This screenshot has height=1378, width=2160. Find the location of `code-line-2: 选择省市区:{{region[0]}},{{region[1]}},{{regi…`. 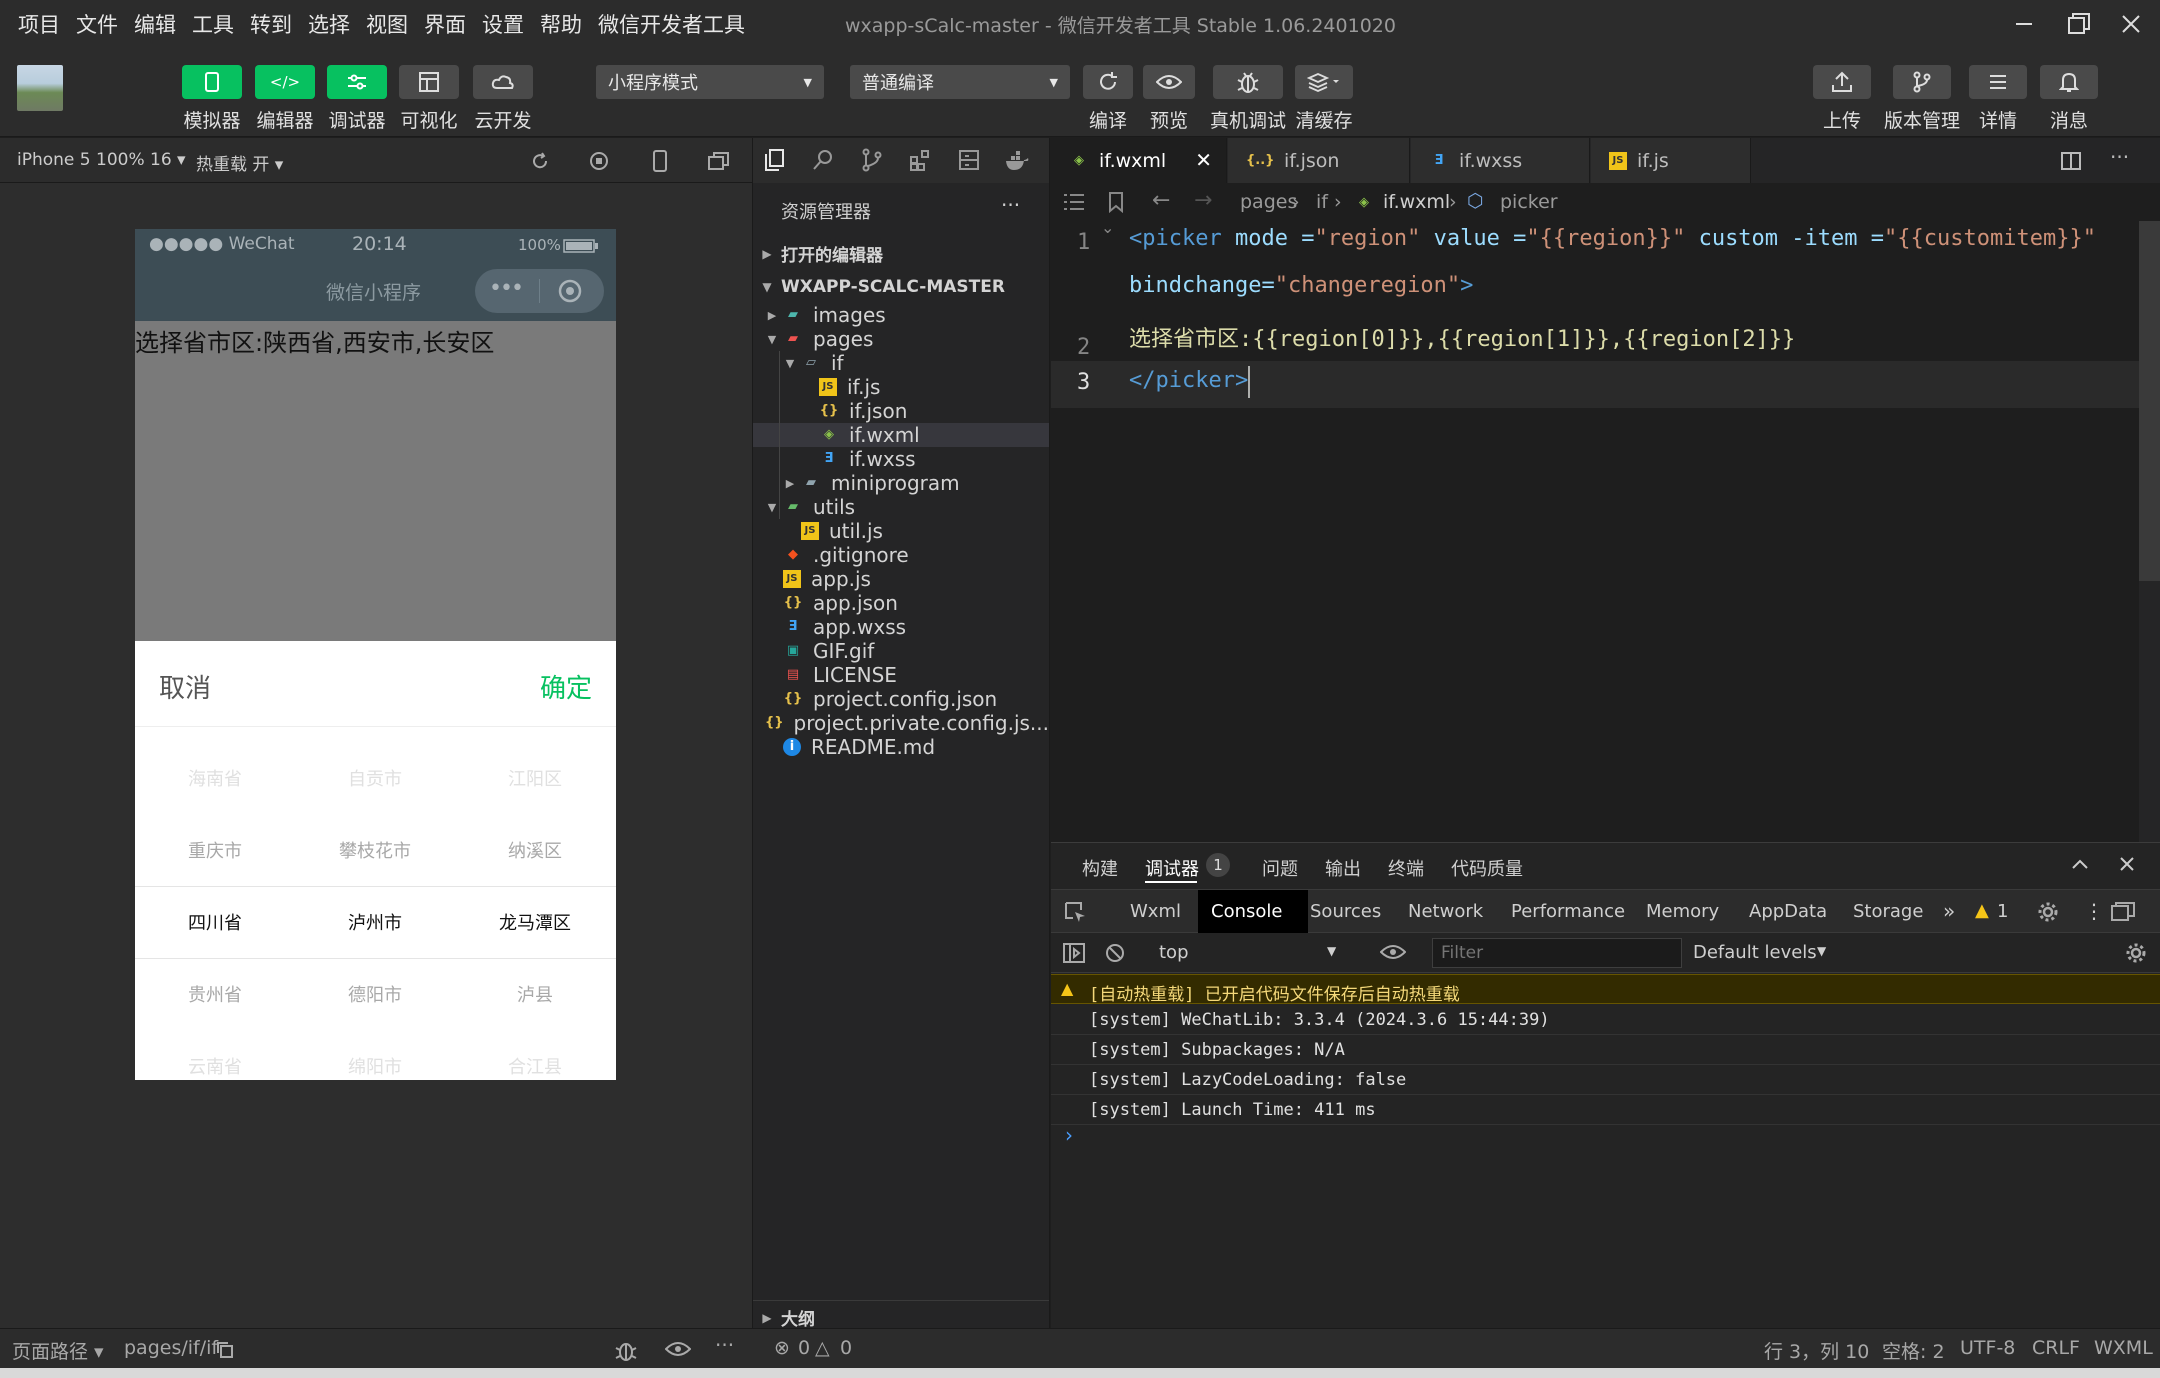

code-line-2: 选择省市区:{{region[0]}},{{region[1]}},{{regi… is located at coordinates (1462, 337).